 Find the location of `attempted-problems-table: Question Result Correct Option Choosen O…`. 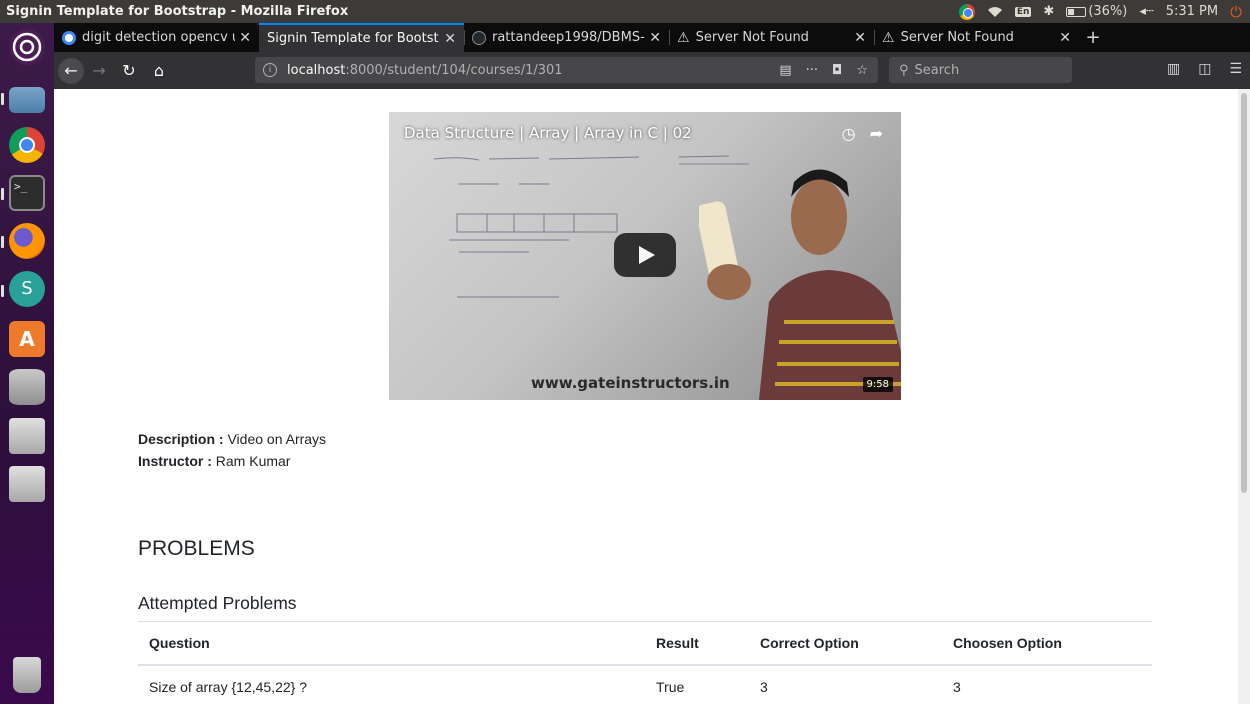

attempted-problems-table: Question Result Correct Option Choosen O… is located at coordinates (645, 662).